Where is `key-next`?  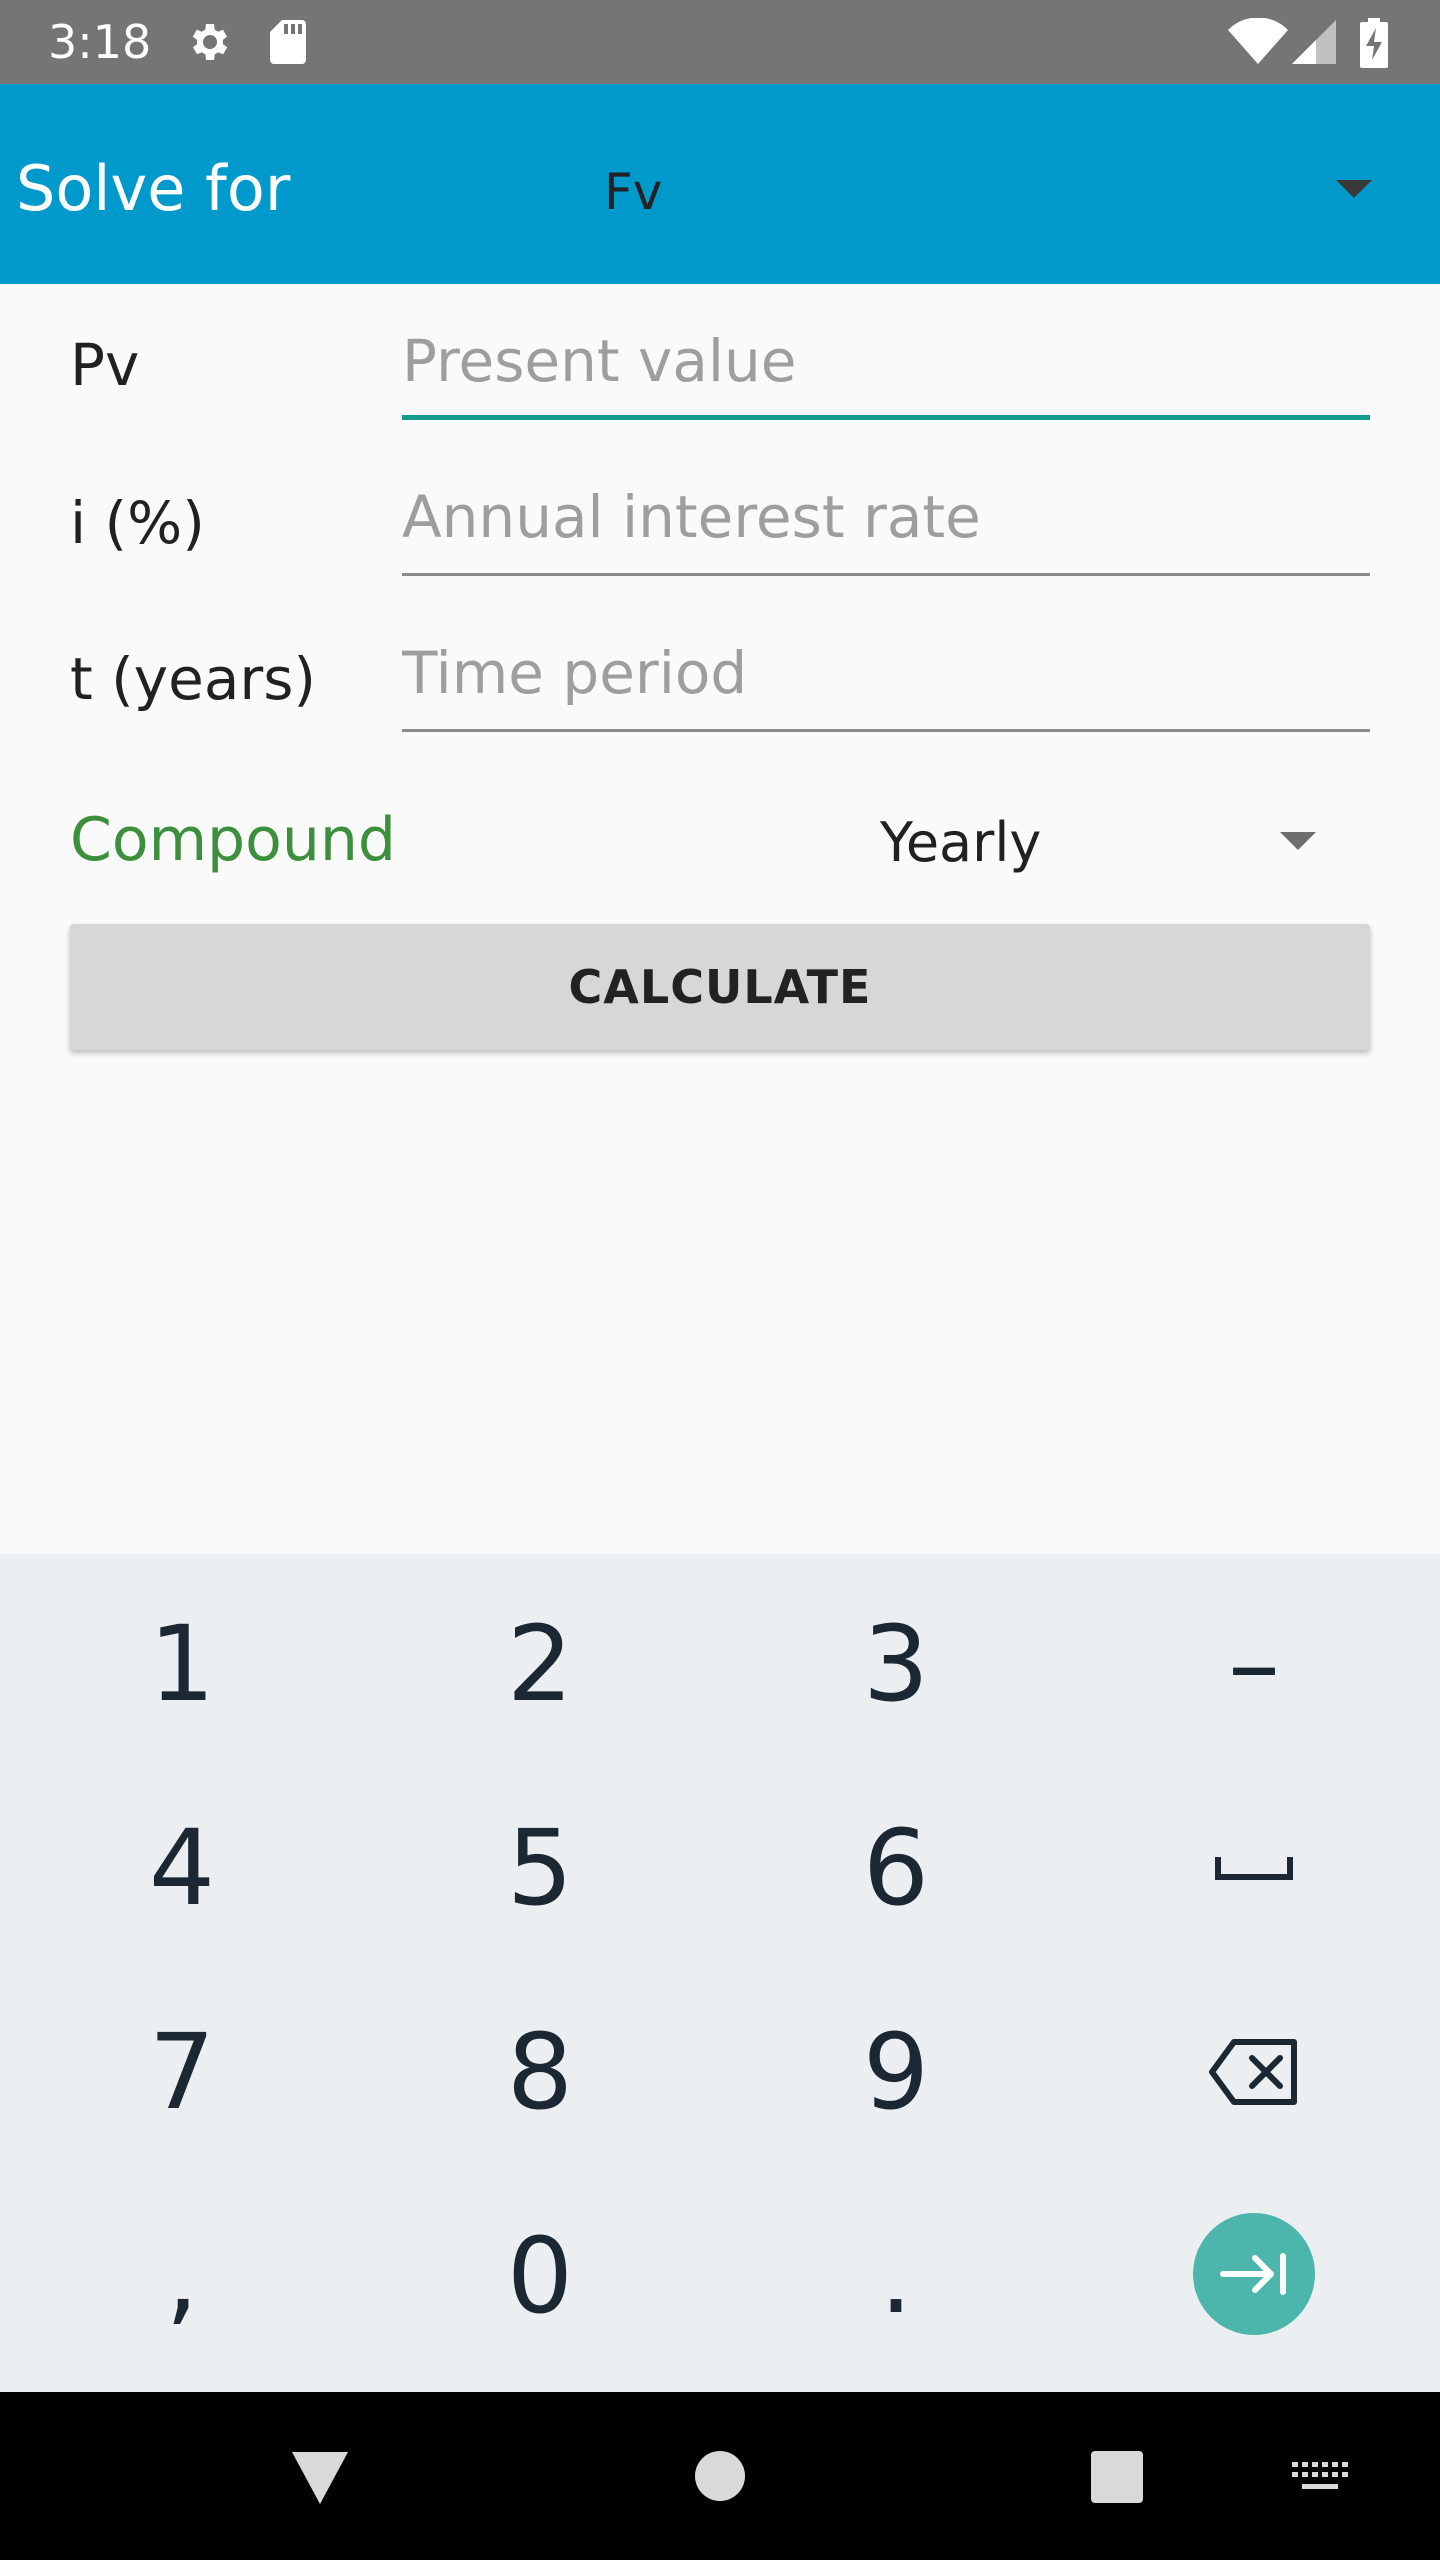 key-next is located at coordinates (1254, 2274).